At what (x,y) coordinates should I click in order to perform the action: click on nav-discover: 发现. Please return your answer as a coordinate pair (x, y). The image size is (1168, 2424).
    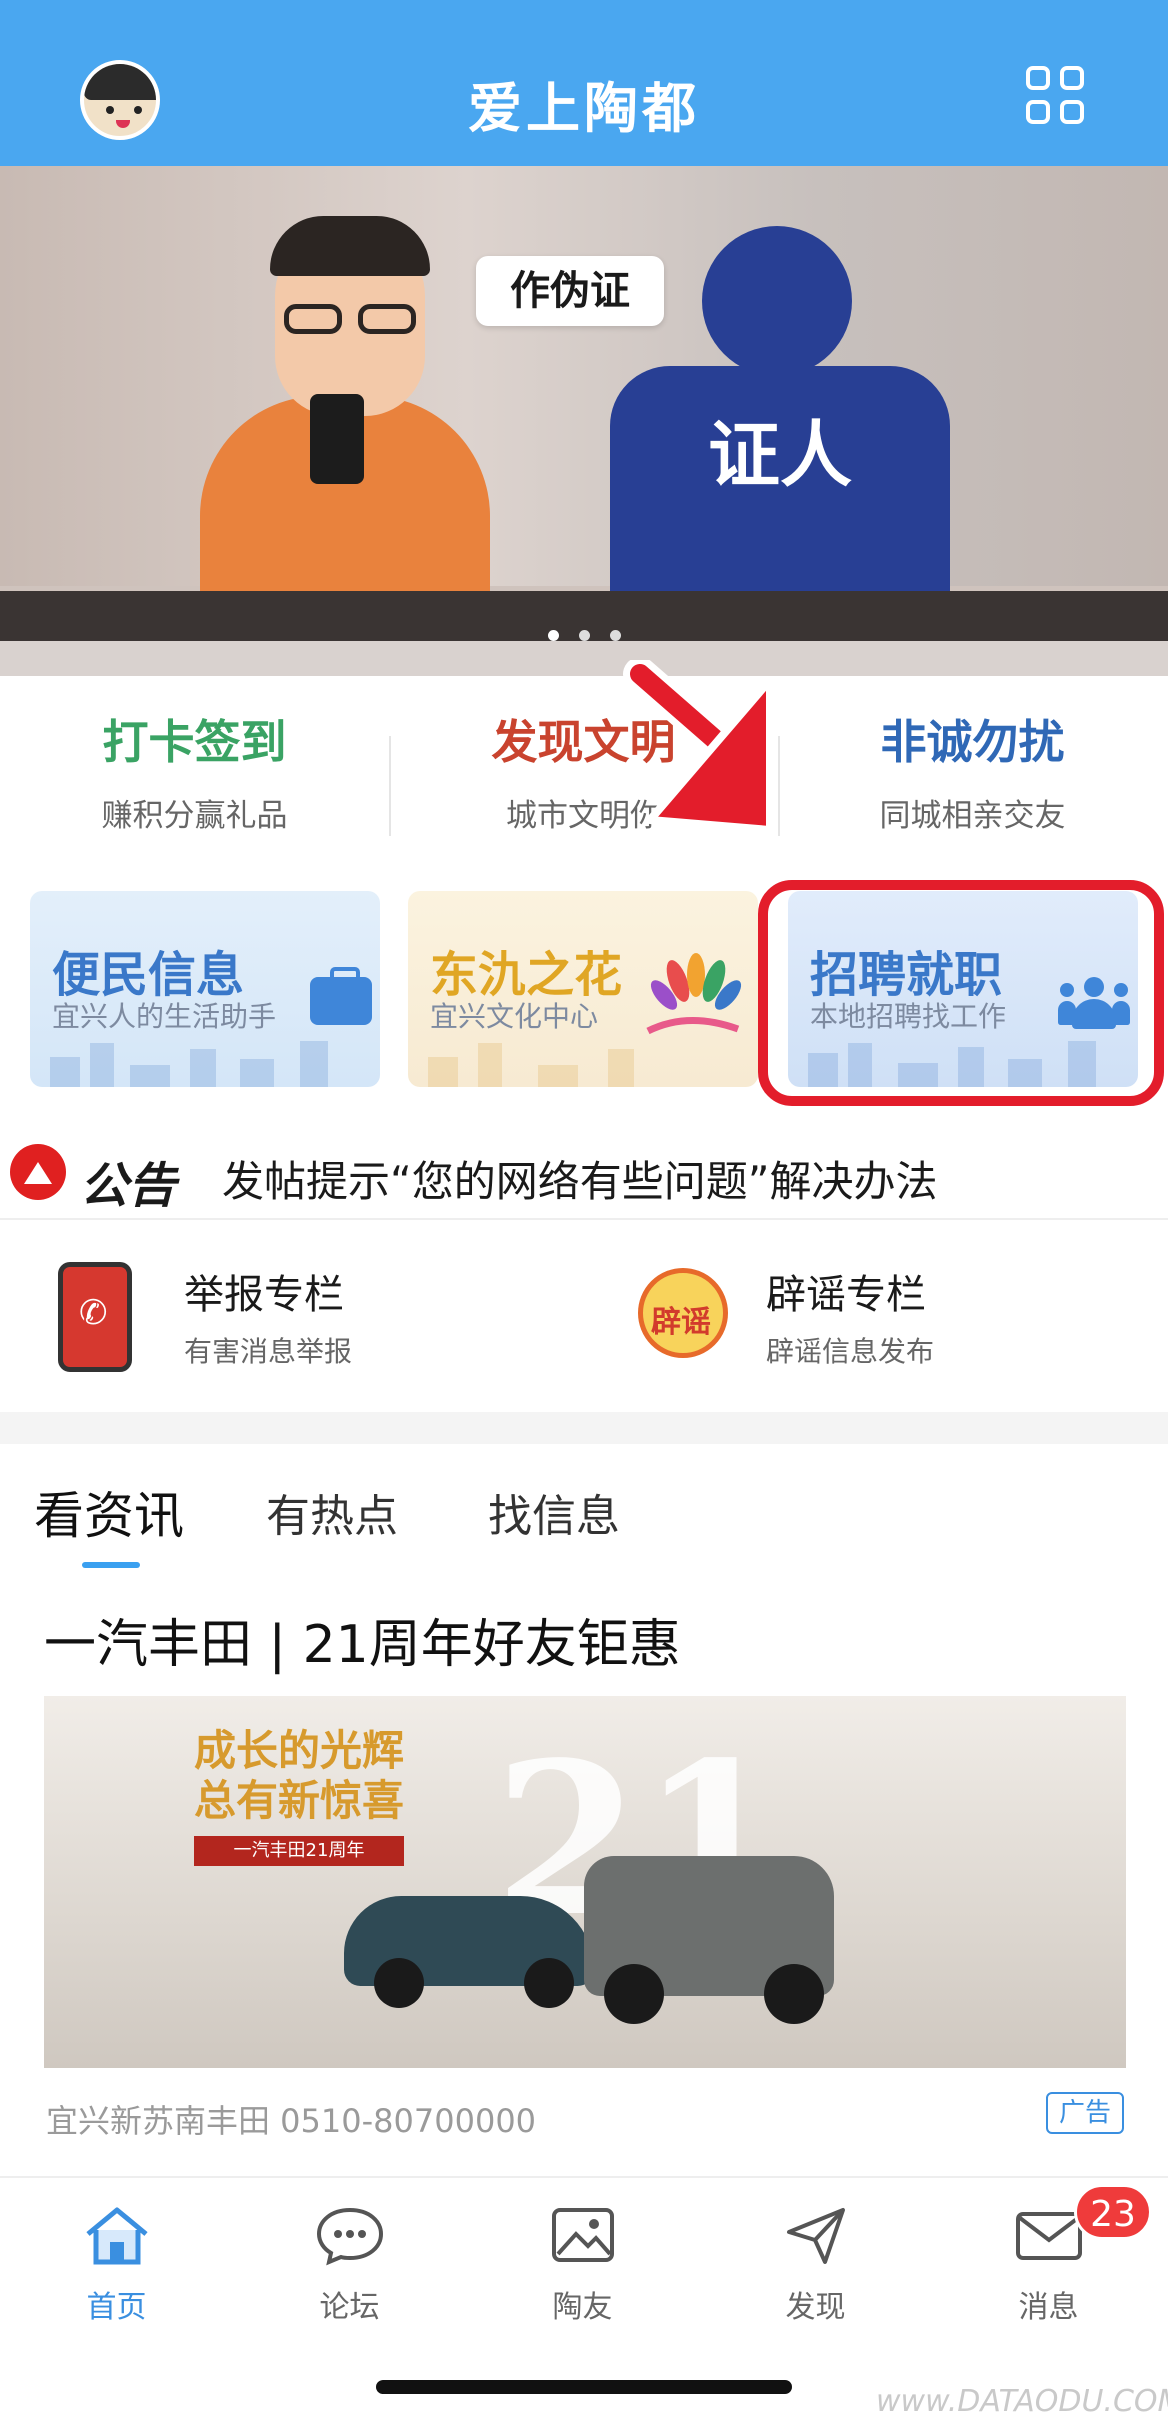
    Looking at the image, I should click on (815, 2265).